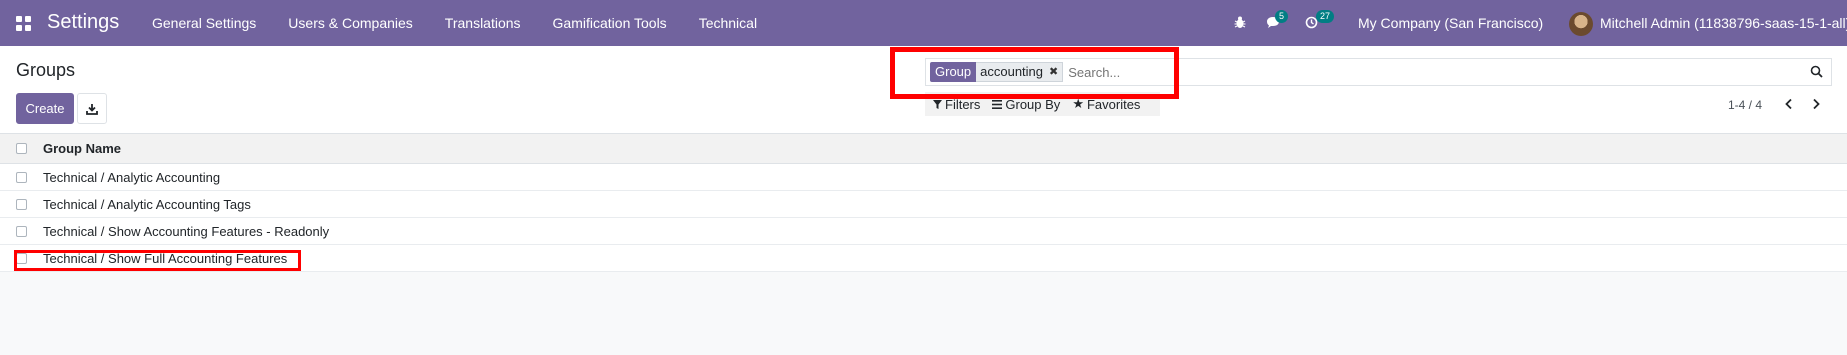 This screenshot has width=1847, height=355. What do you see at coordinates (1282, 16) in the screenshot?
I see `messages-badge: 5` at bounding box center [1282, 16].